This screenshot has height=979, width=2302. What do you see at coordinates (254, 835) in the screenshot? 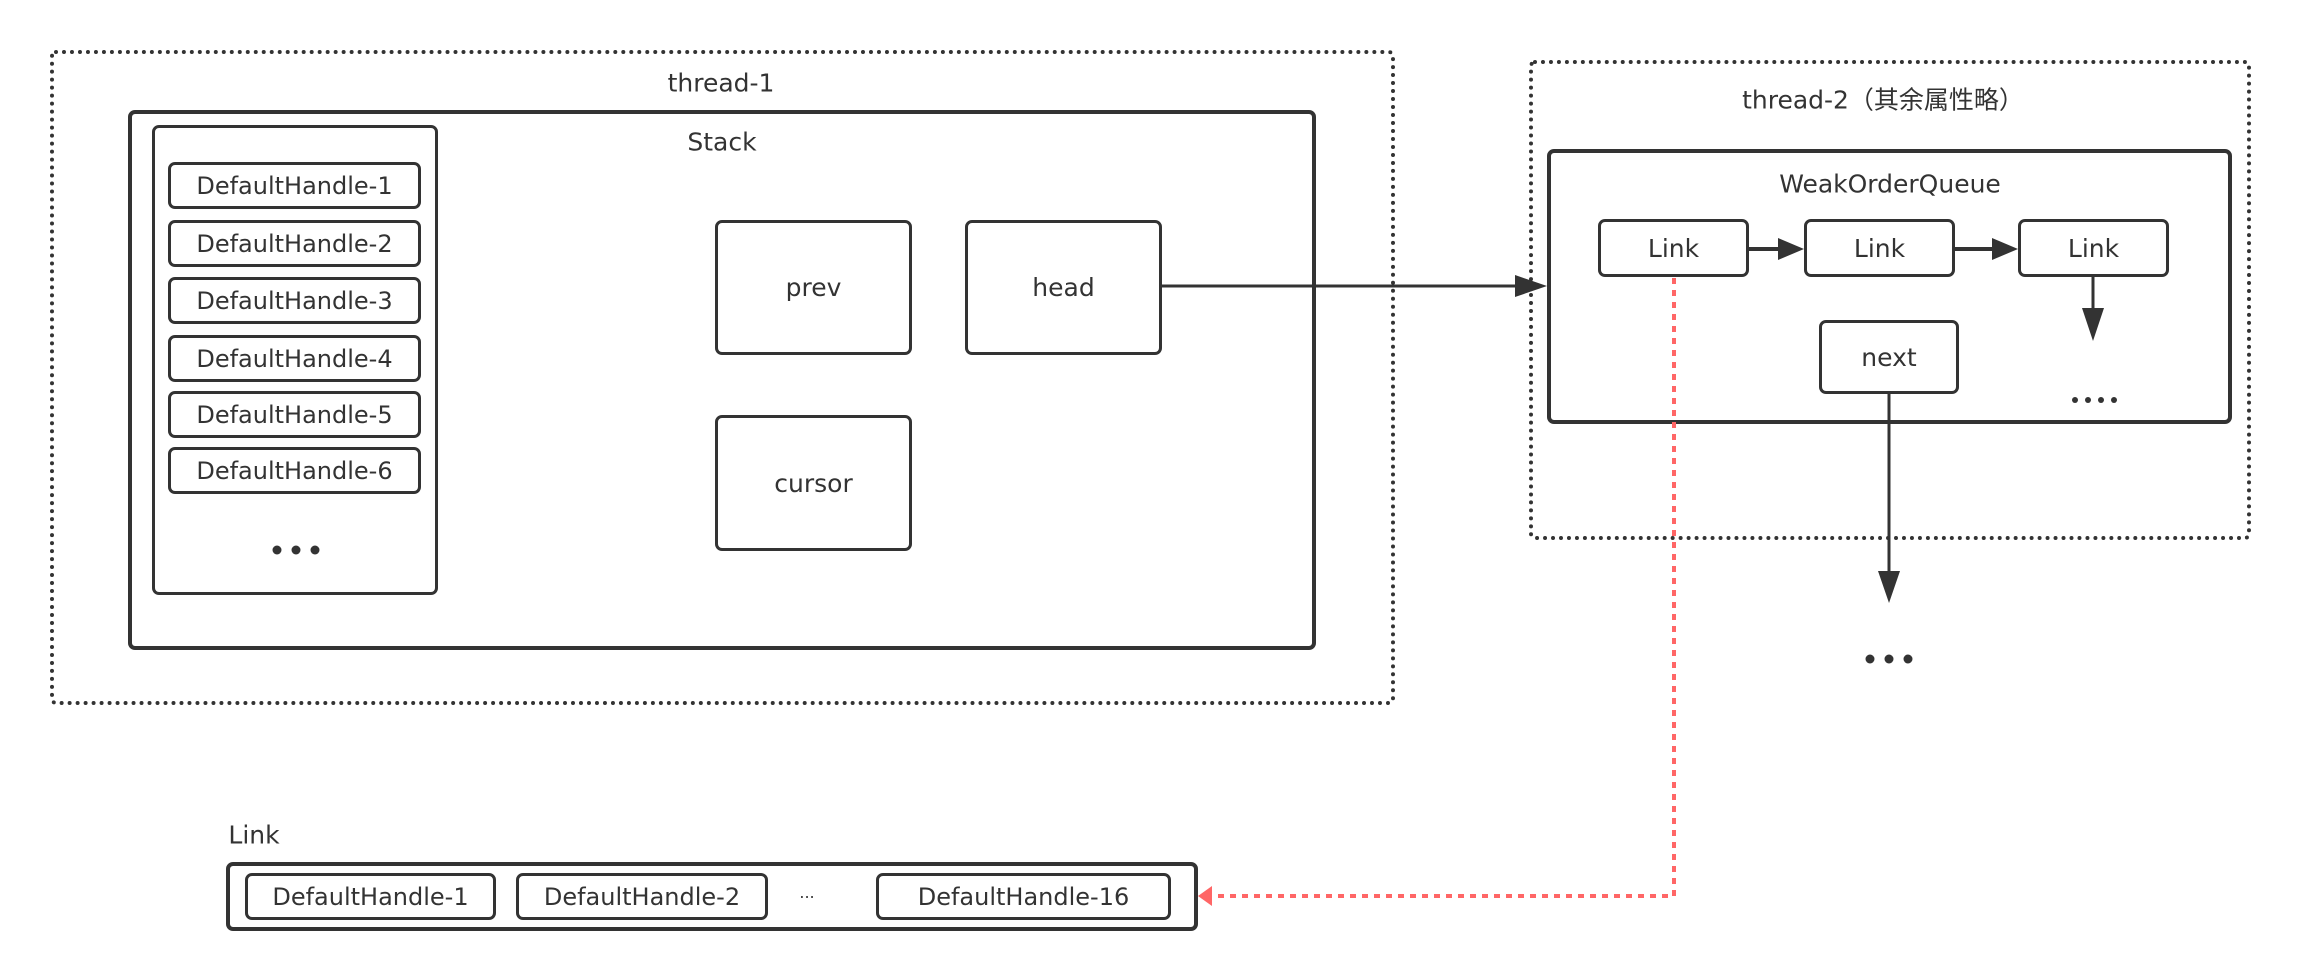
I see `link-detail-label: Link` at bounding box center [254, 835].